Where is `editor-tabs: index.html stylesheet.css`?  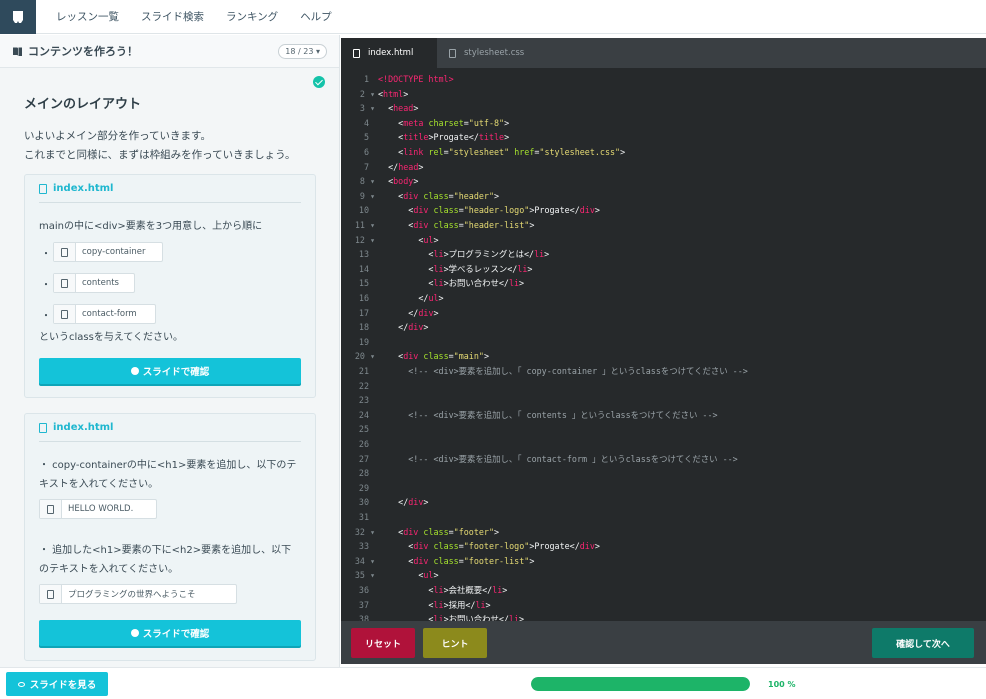
editor-tabs: index.html stylesheet.css is located at coordinates (663, 53).